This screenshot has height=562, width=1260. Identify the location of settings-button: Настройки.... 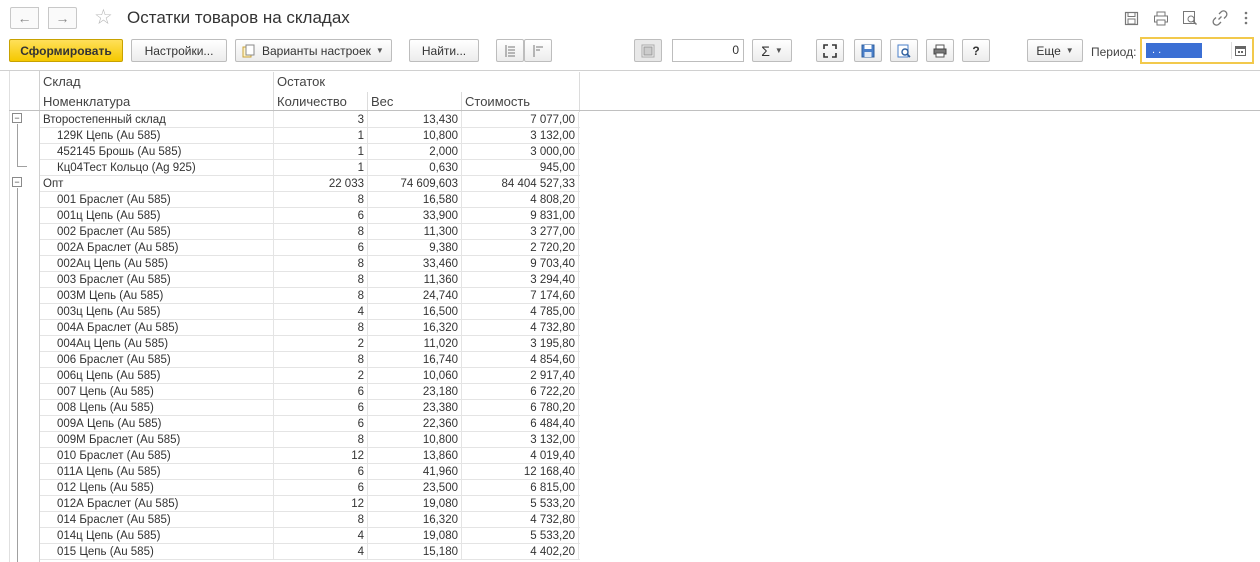
(179, 50).